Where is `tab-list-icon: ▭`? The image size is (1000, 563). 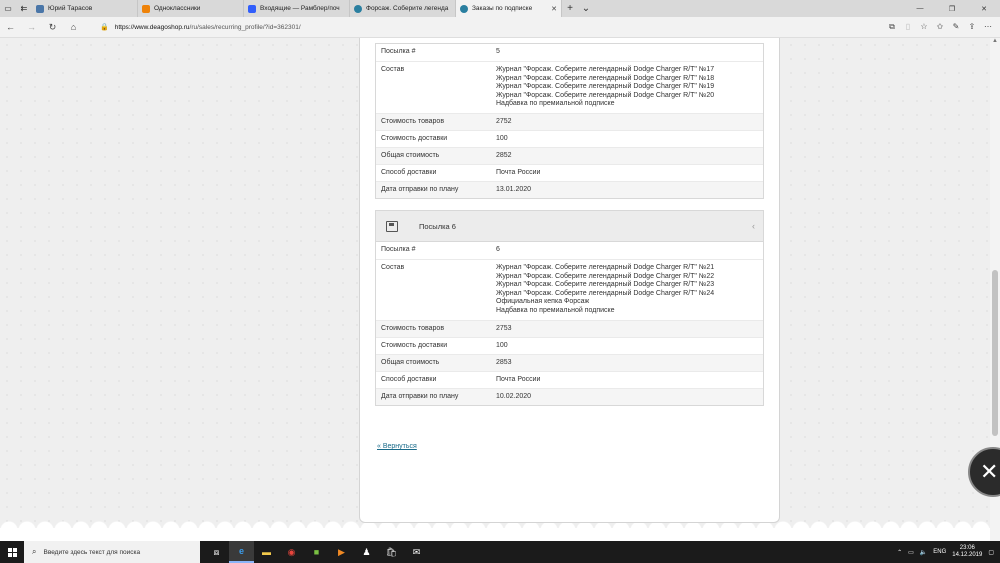
tab-list-icon: ▭ is located at coordinates (8, 8).